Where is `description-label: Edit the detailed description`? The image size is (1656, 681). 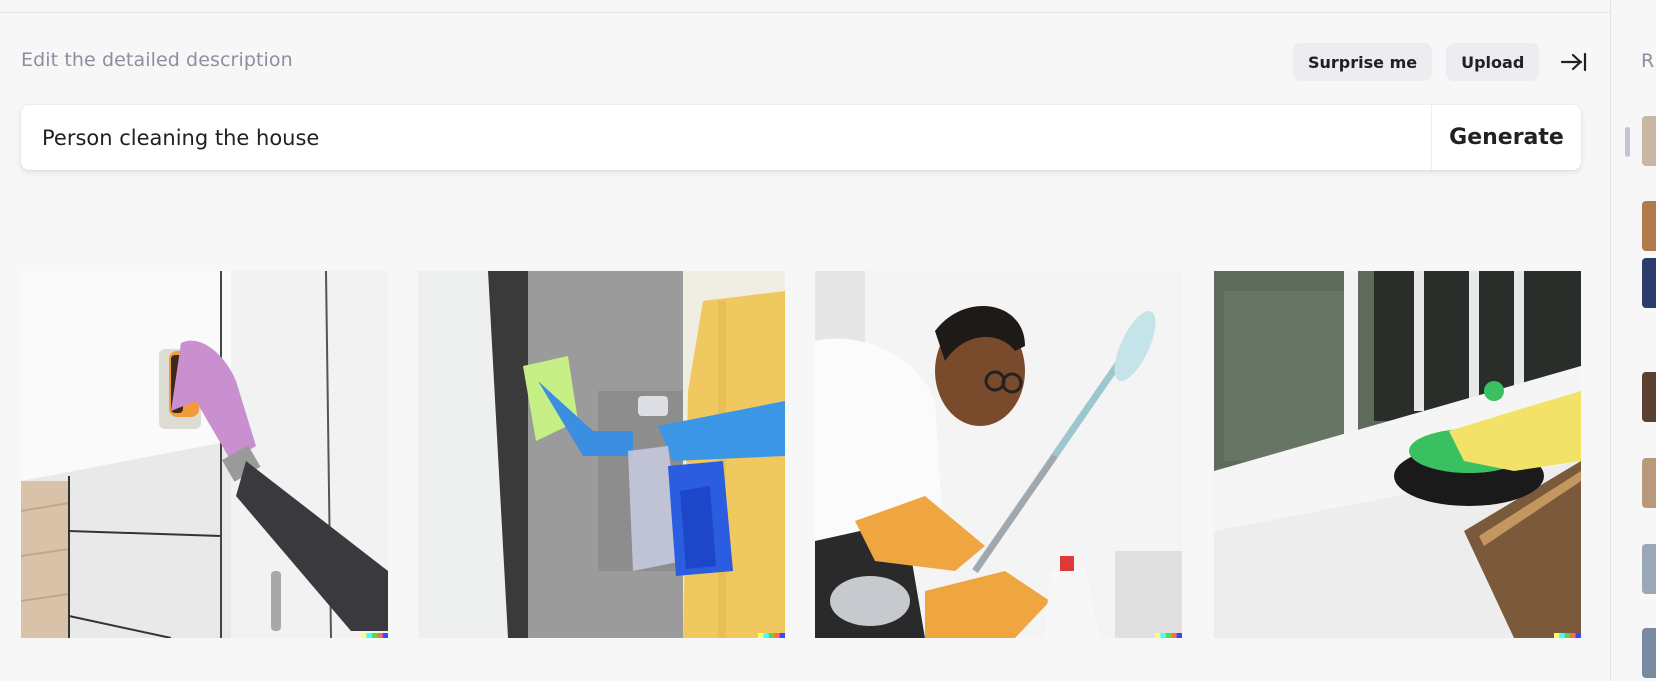 description-label: Edit the detailed description is located at coordinates (157, 60).